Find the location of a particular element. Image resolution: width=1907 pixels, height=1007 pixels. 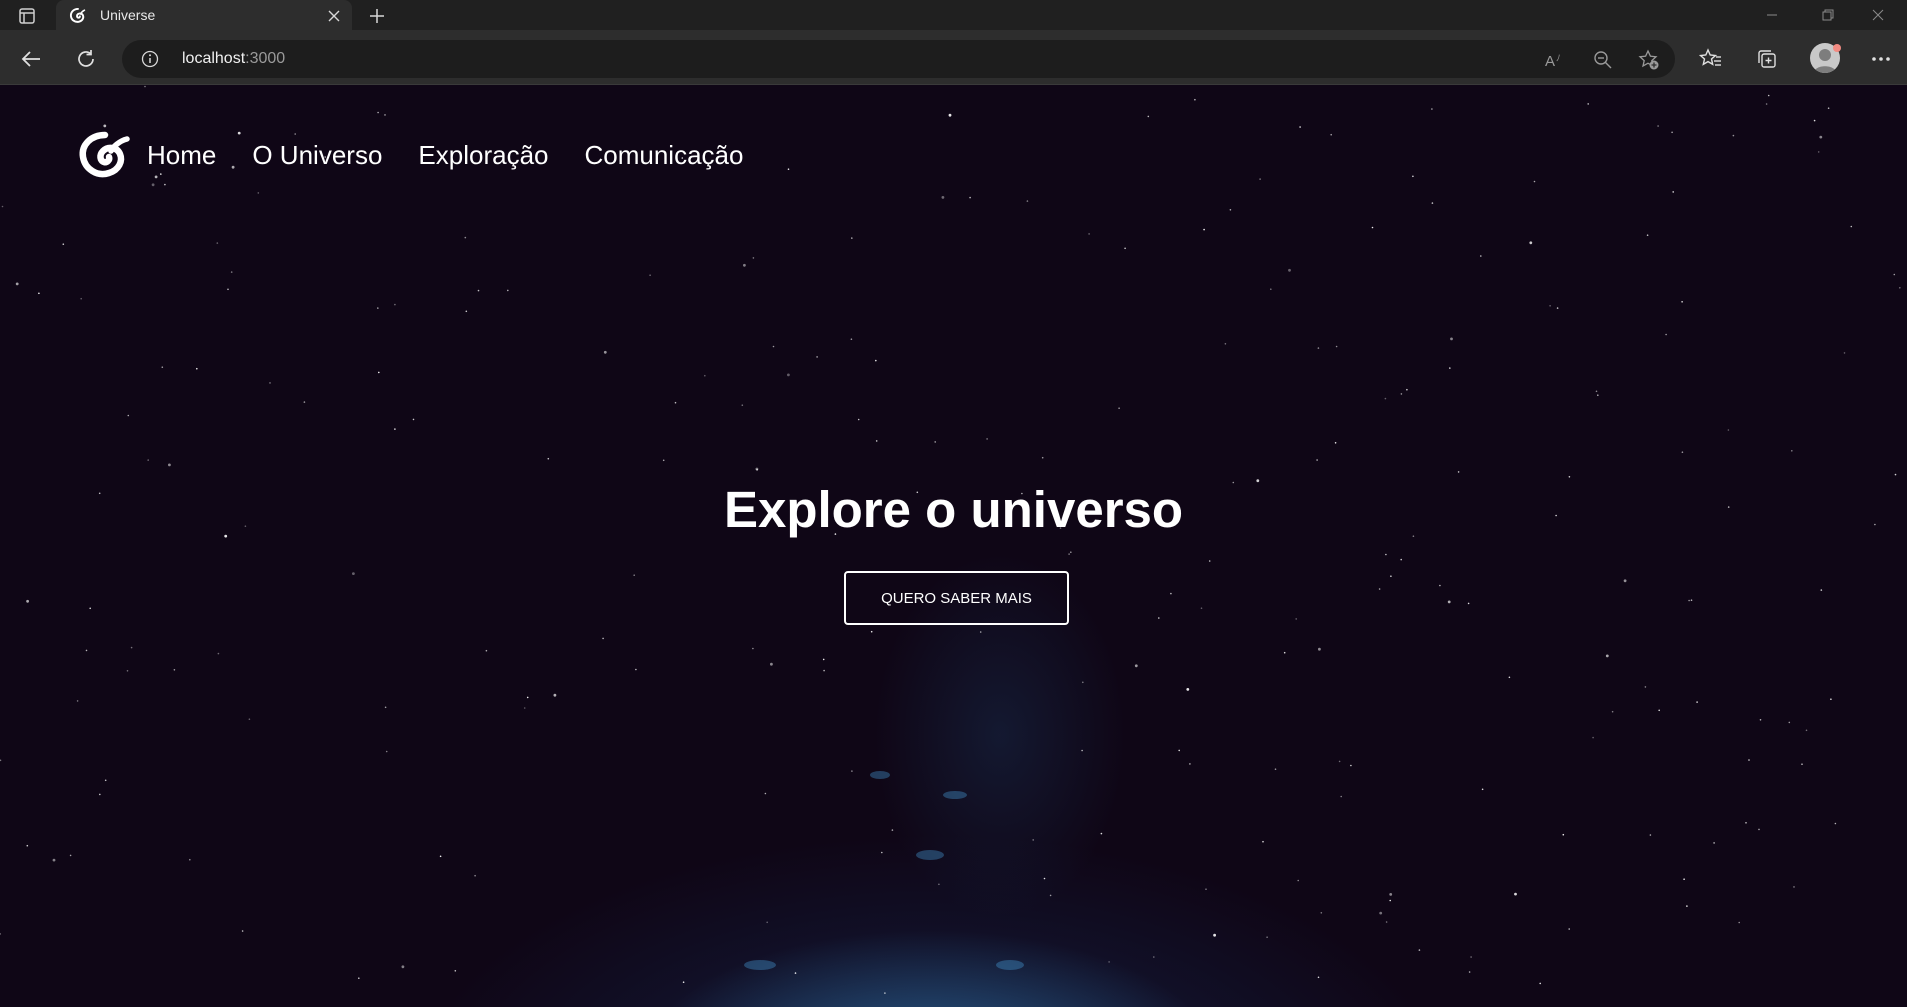

read-aloud-icon: Aﾉ is located at coordinates (1555, 60).